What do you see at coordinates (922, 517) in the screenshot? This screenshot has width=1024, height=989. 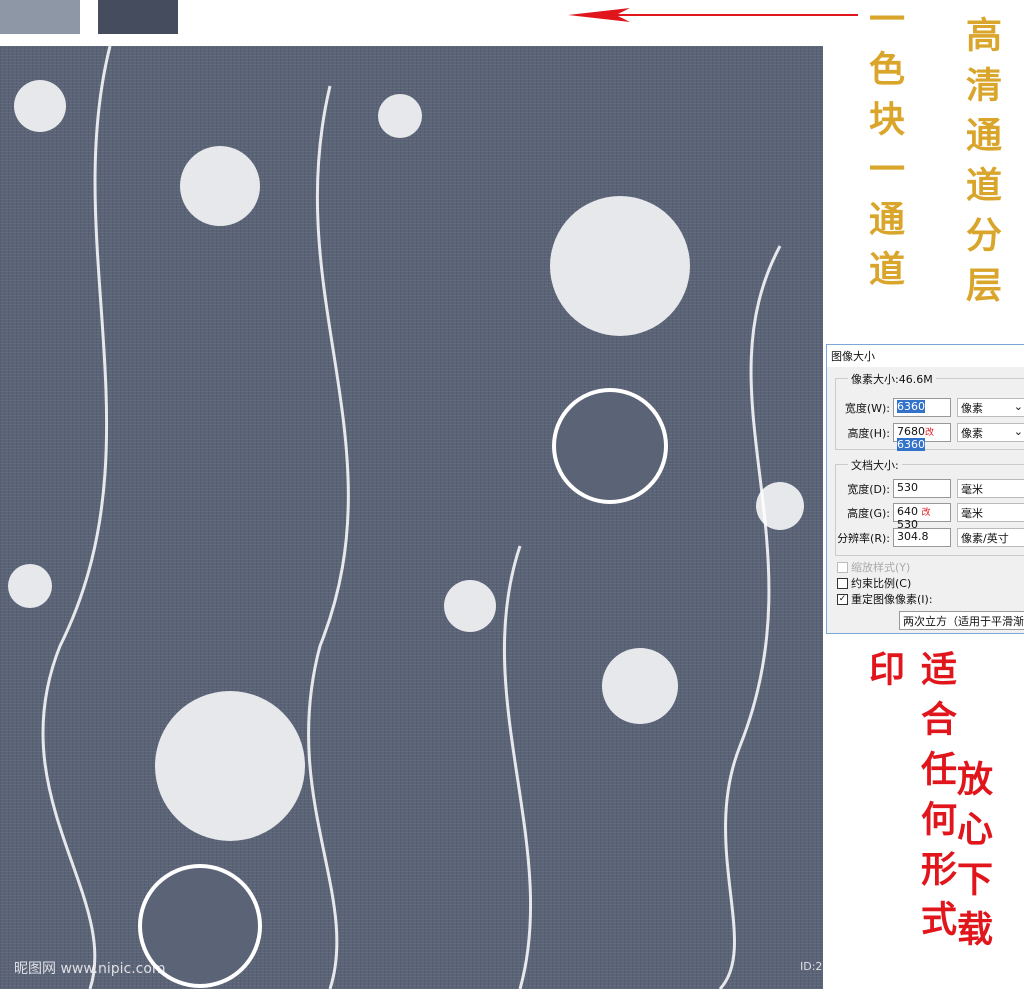 I see `doc-height-input: 640 改 530` at bounding box center [922, 517].